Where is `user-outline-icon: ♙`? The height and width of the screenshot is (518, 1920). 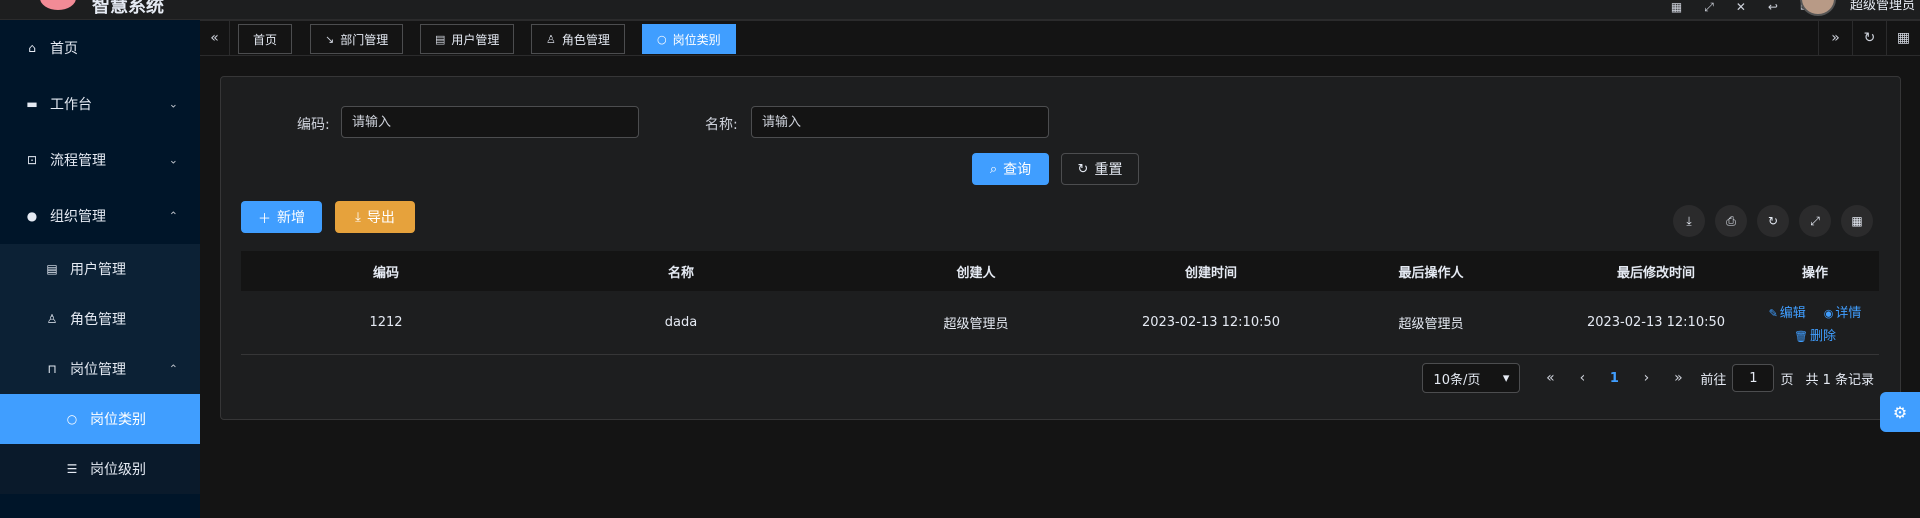 user-outline-icon: ♙ is located at coordinates (52, 319).